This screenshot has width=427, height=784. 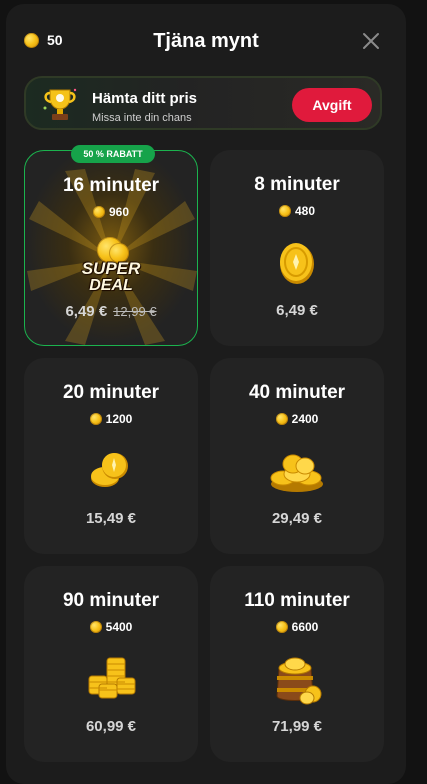 I want to click on offer-coins: 6600, so click(x=297, y=627).